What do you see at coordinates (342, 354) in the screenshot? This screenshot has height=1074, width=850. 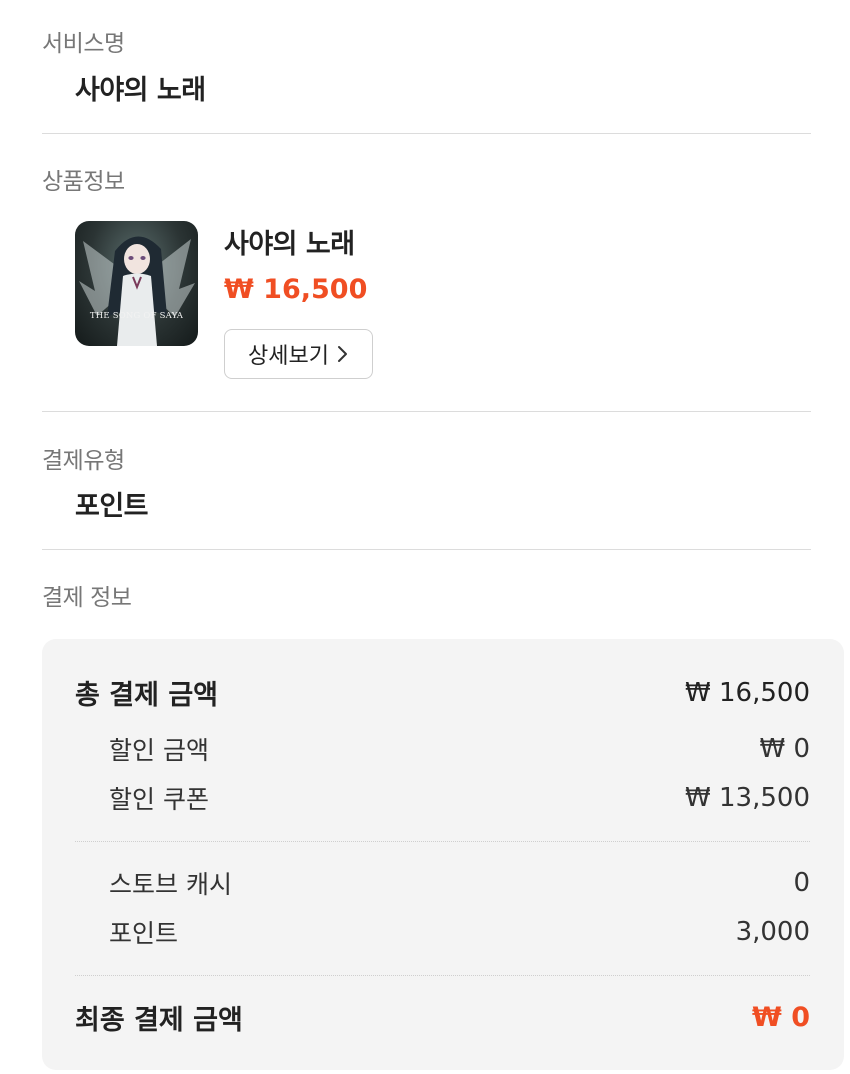 I see `chevron-right-icon` at bounding box center [342, 354].